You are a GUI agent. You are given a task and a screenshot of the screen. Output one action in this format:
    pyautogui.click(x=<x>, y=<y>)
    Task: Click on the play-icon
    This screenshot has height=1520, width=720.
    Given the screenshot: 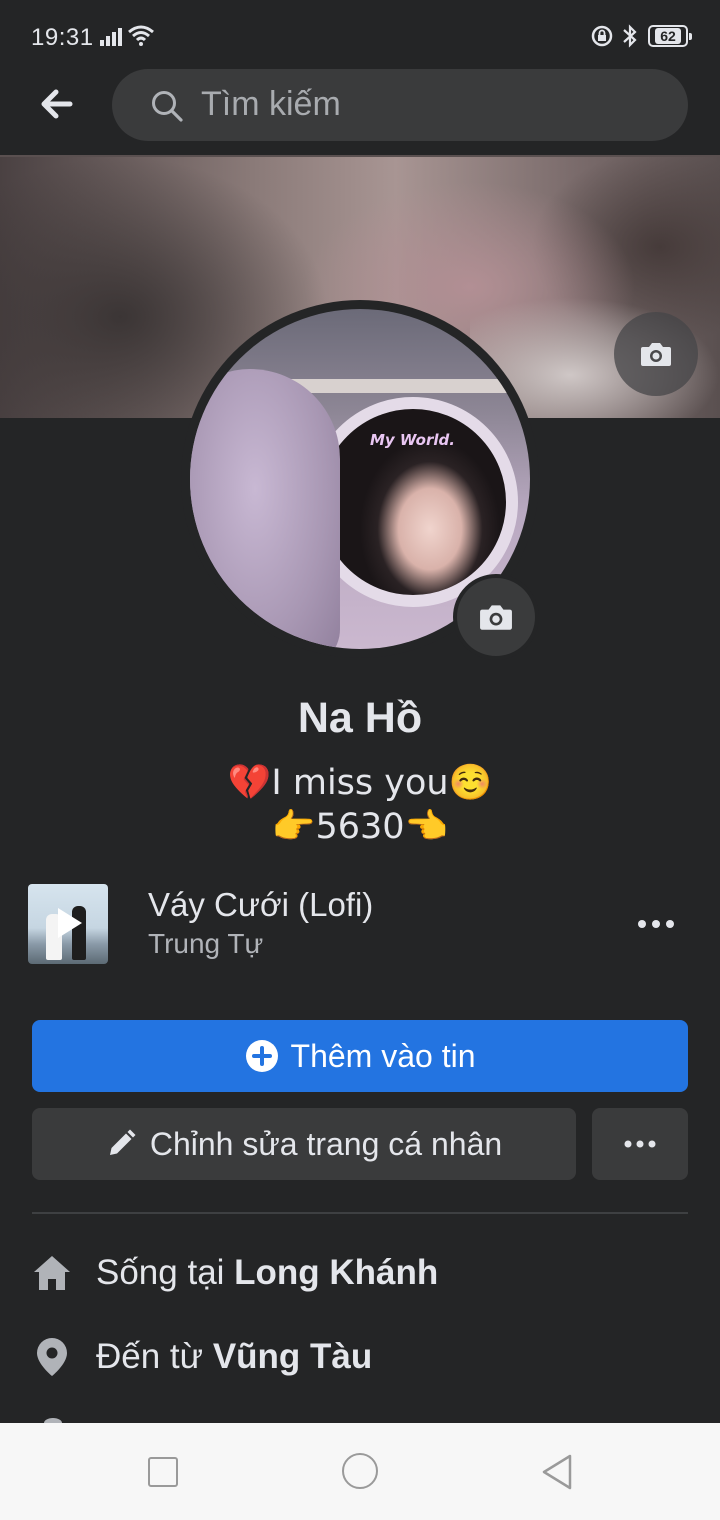 What is the action you would take?
    pyautogui.click(x=70, y=923)
    